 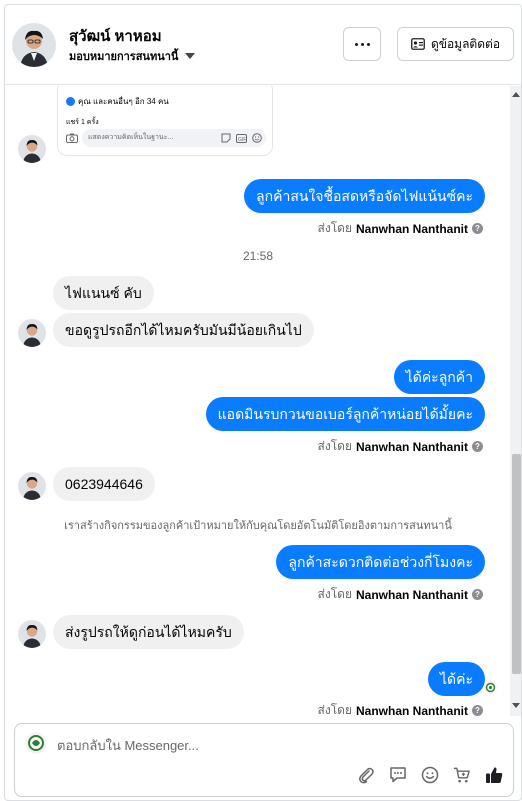 I want to click on message-timestamp: 21:58, so click(x=258, y=256).